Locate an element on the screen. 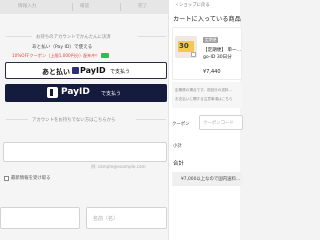 This screenshot has width=320, height=240. total-label: 合計 is located at coordinates (178, 164).